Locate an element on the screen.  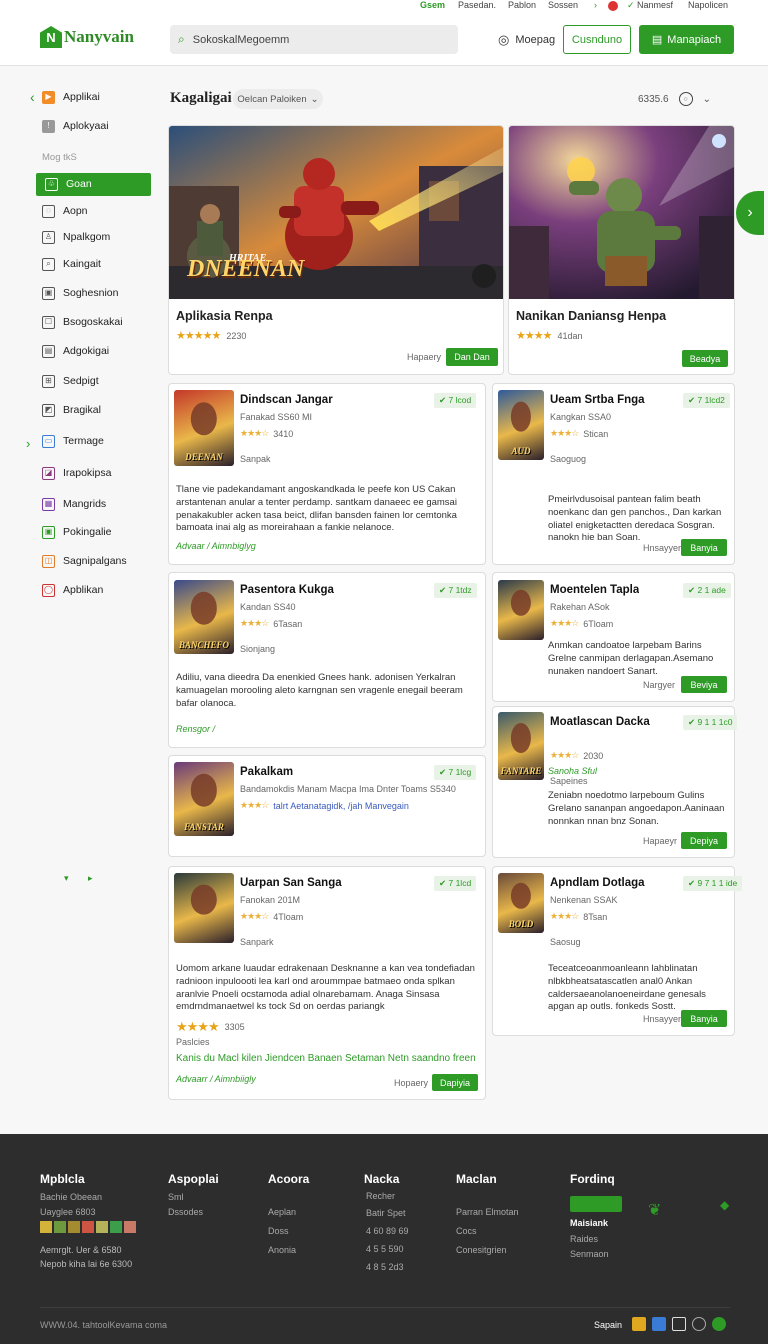
chevron-down-icon: ⌄ is located at coordinates (707, 99).